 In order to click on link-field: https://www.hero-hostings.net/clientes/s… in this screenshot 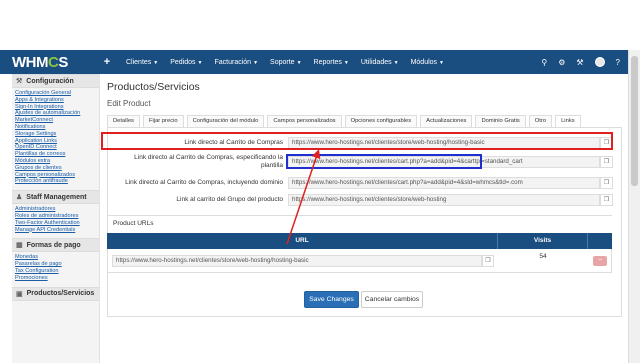, I will do `click(444, 200)`.